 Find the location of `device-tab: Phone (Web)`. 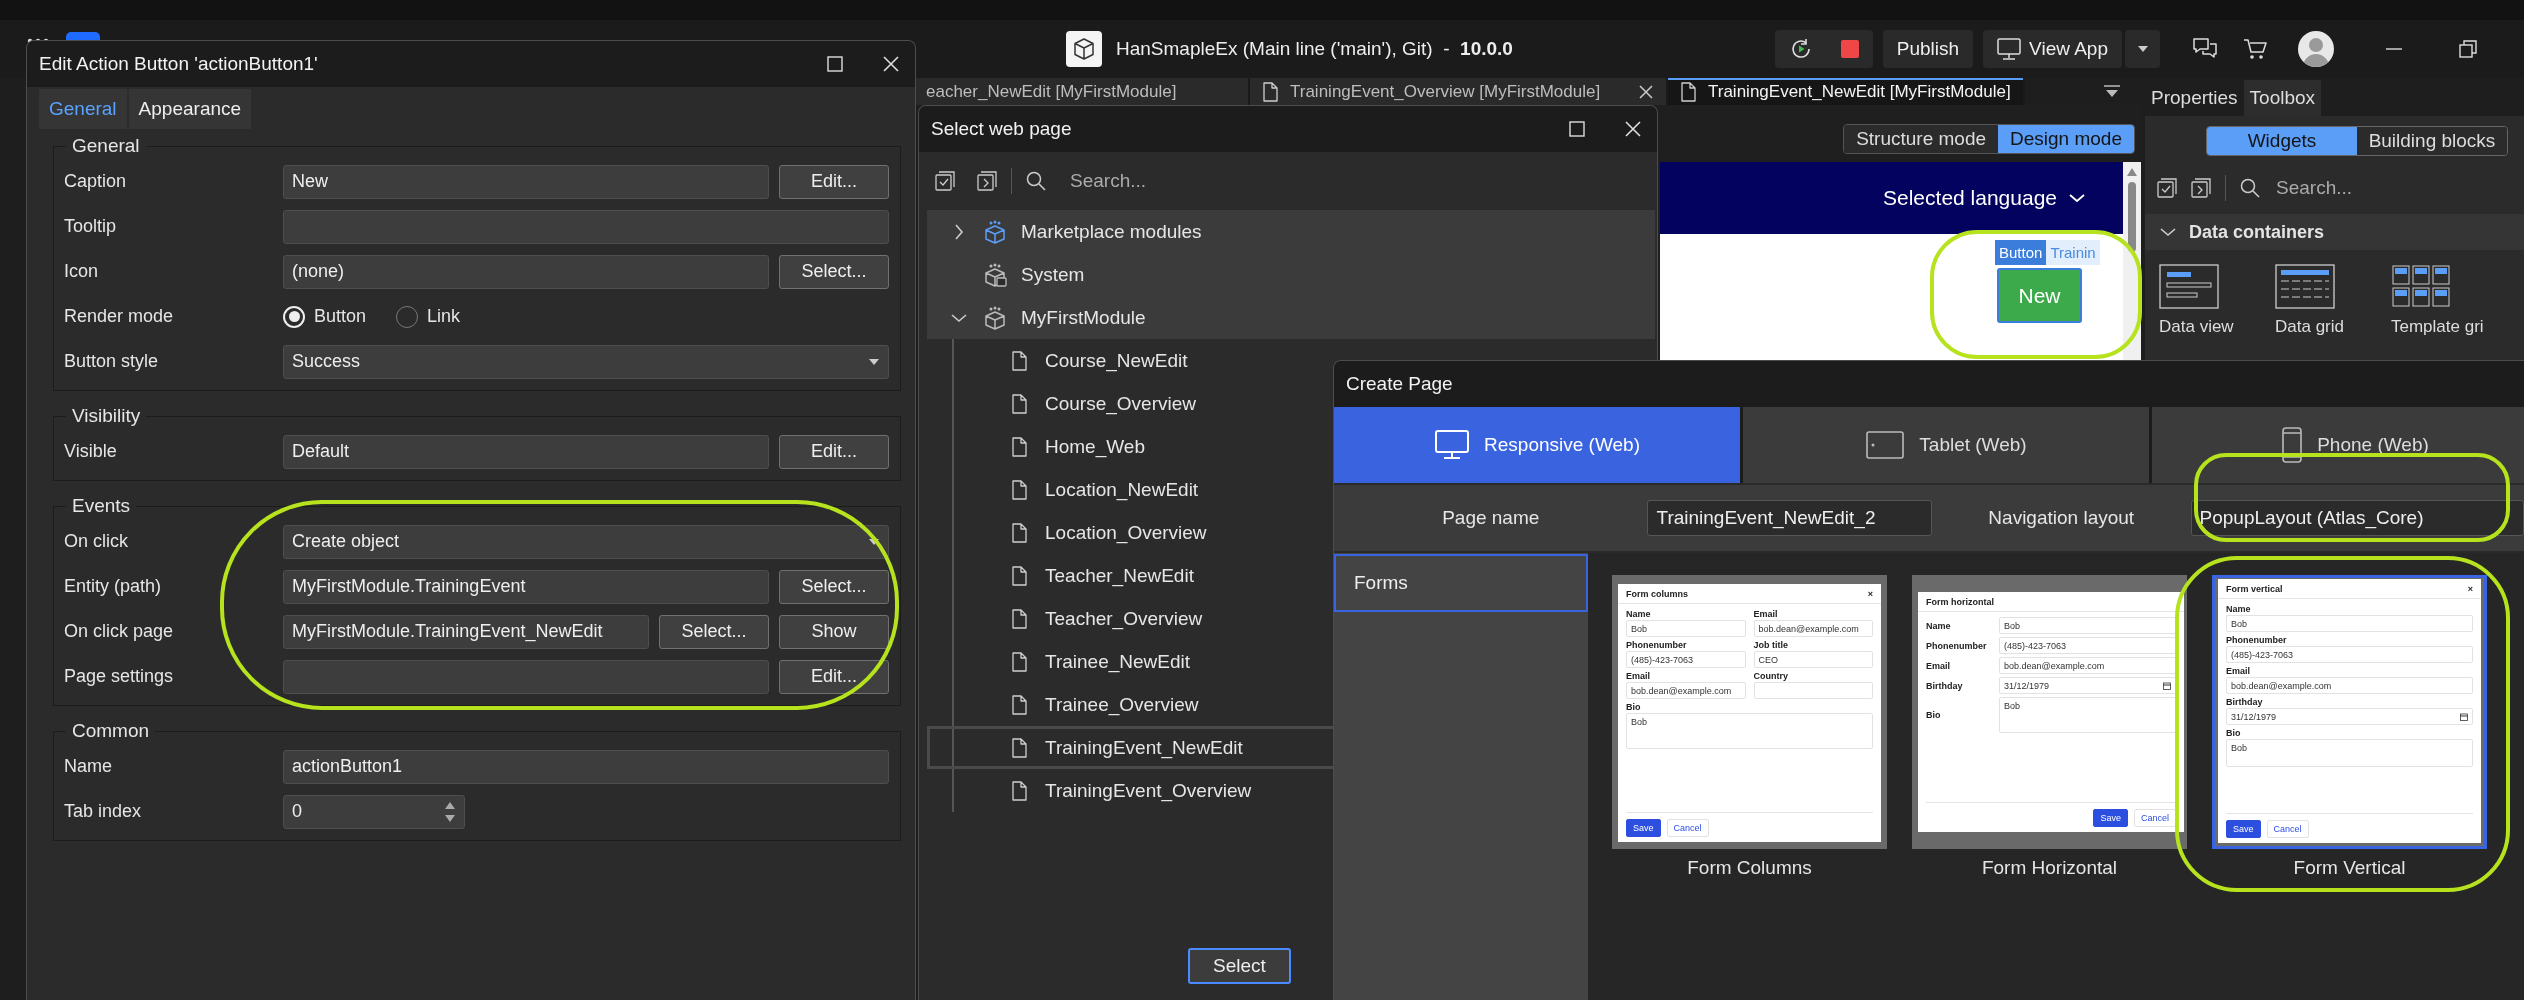

device-tab: Phone (Web) is located at coordinates (2338, 445).